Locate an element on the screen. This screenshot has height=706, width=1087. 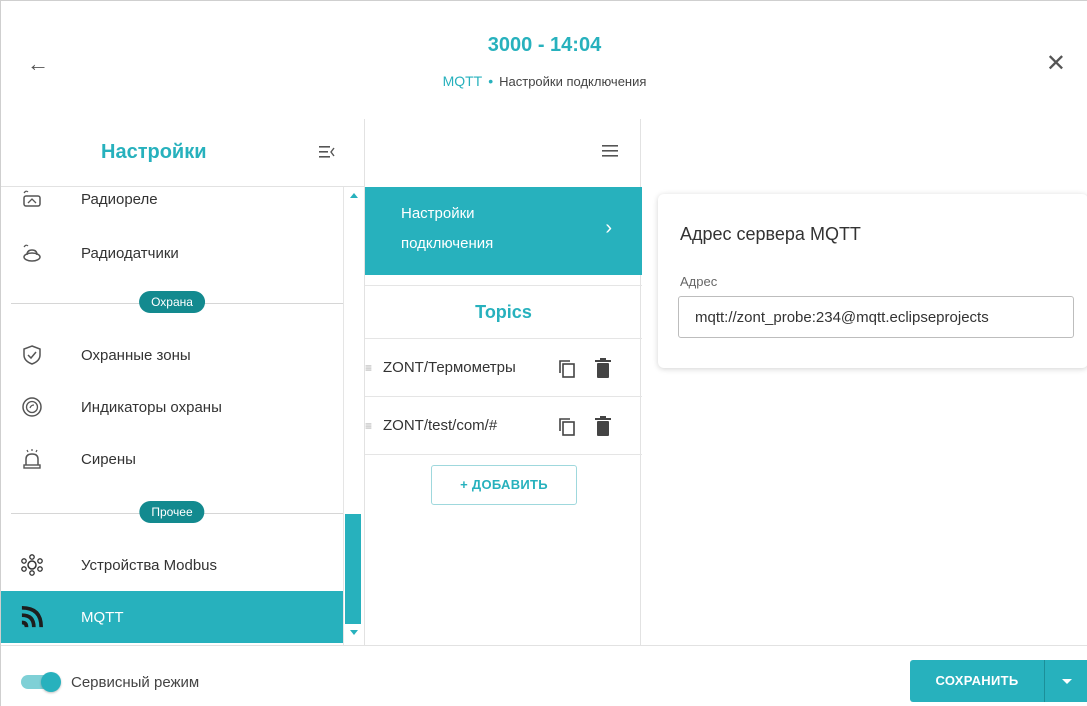
card-title: Адрес сервера MQTT is located at coordinates (770, 234).